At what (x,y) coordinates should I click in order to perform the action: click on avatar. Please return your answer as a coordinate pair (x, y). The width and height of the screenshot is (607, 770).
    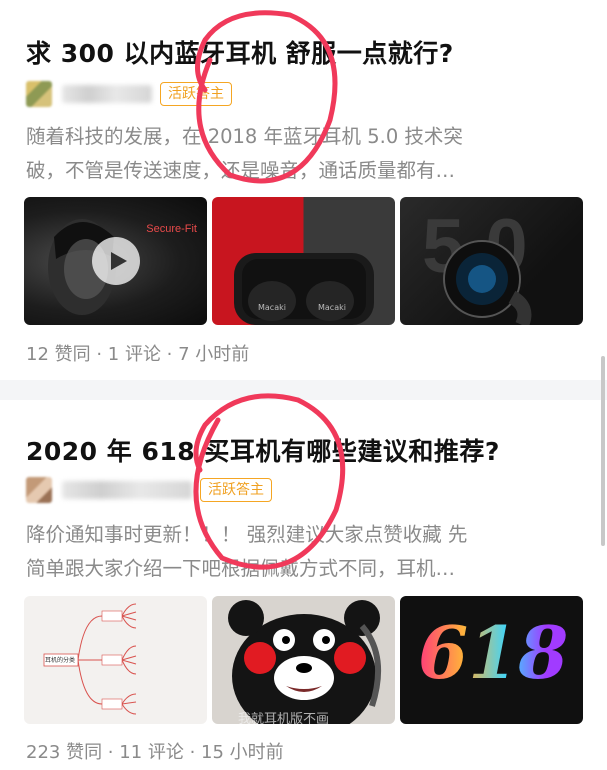
    Looking at the image, I should click on (39, 490).